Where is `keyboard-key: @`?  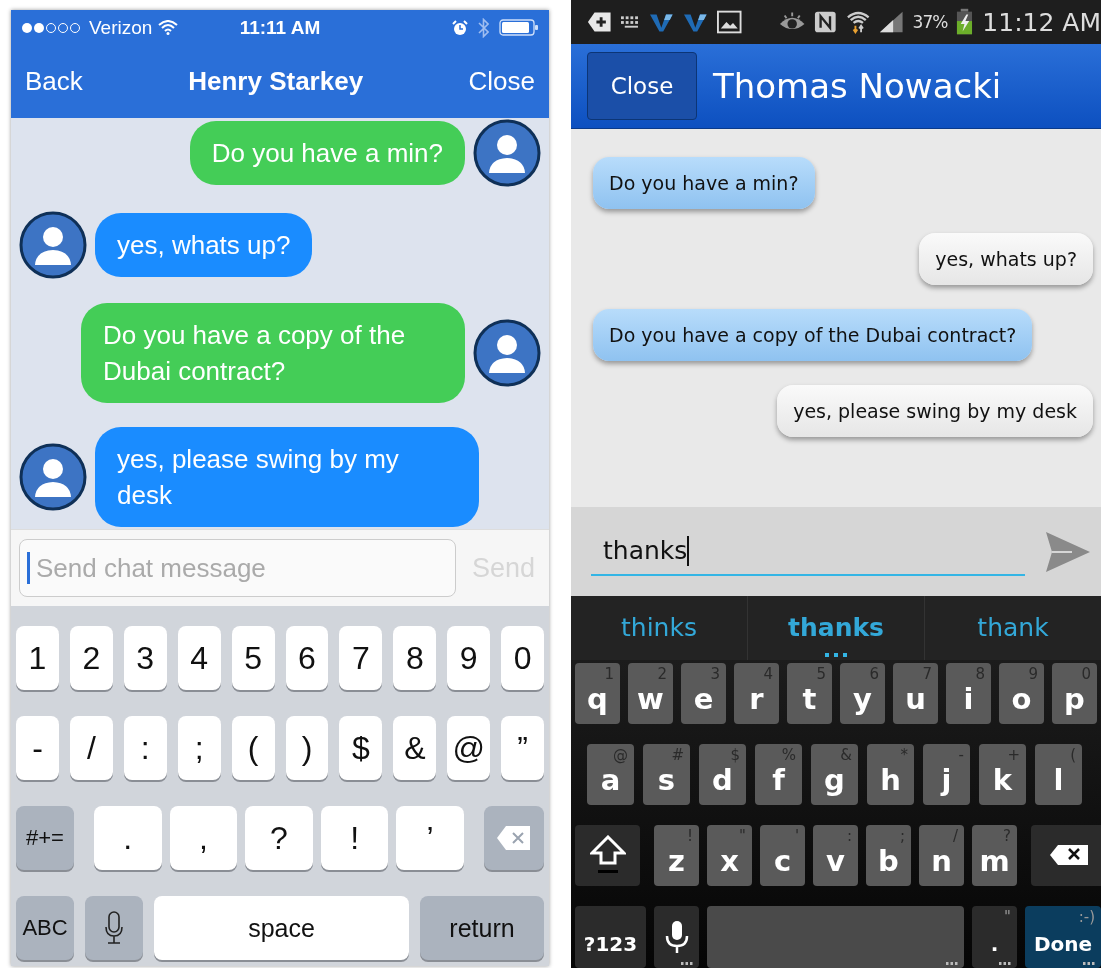 keyboard-key: @ is located at coordinates (469, 748).